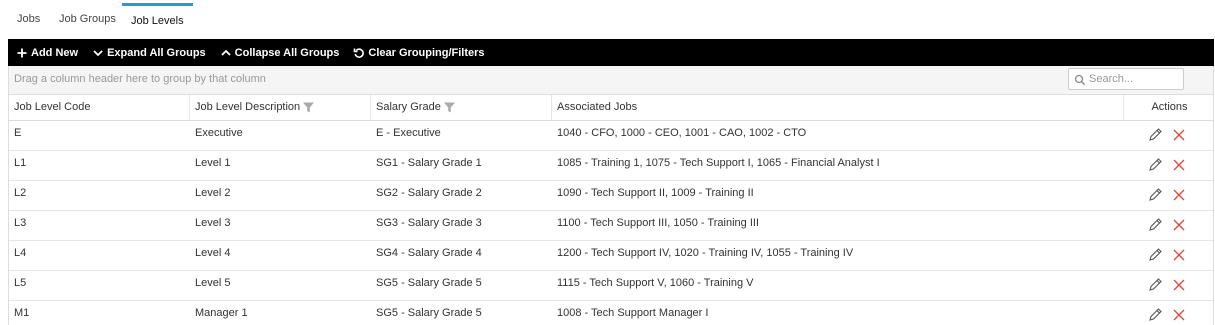 Image resolution: width=1215 pixels, height=325 pixels. Describe the element at coordinates (838, 107) in the screenshot. I see `column-header-associated-jobs: Associated Jobs` at that location.